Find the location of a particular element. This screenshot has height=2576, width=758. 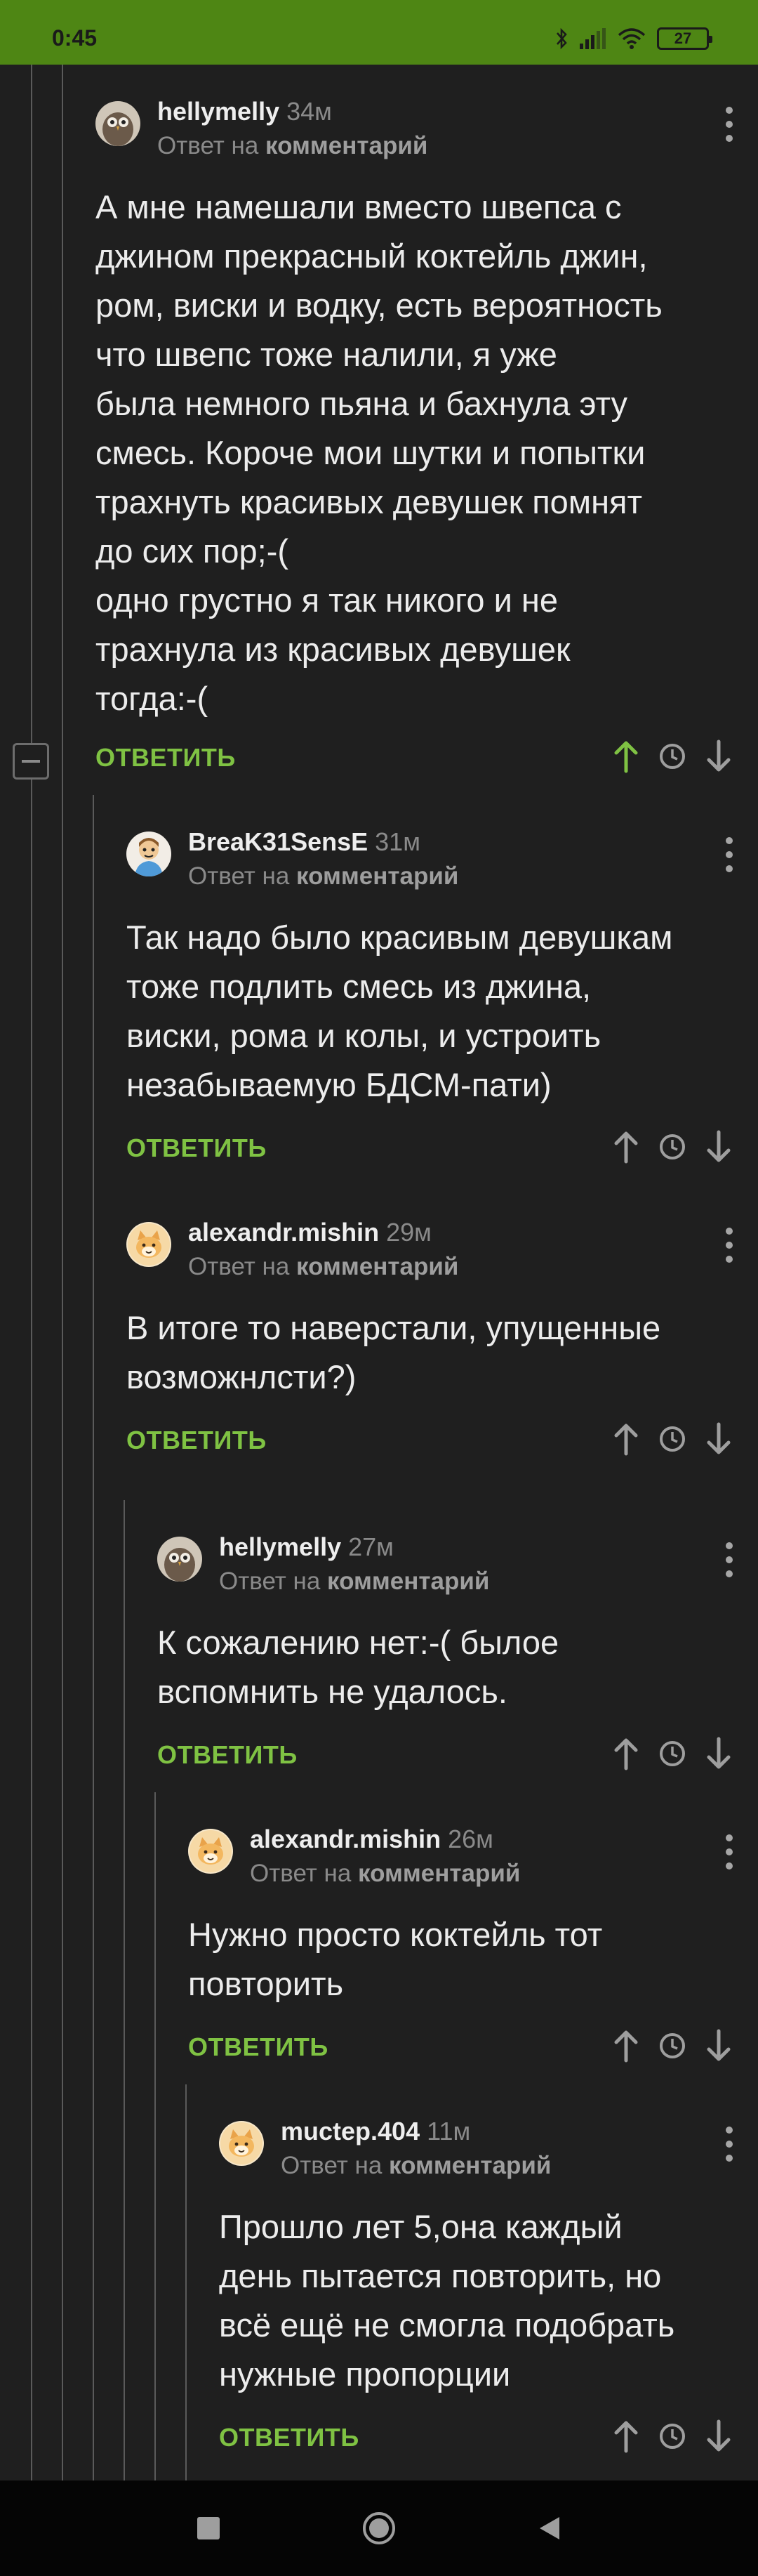

back-button-icon is located at coordinates (549, 2528).